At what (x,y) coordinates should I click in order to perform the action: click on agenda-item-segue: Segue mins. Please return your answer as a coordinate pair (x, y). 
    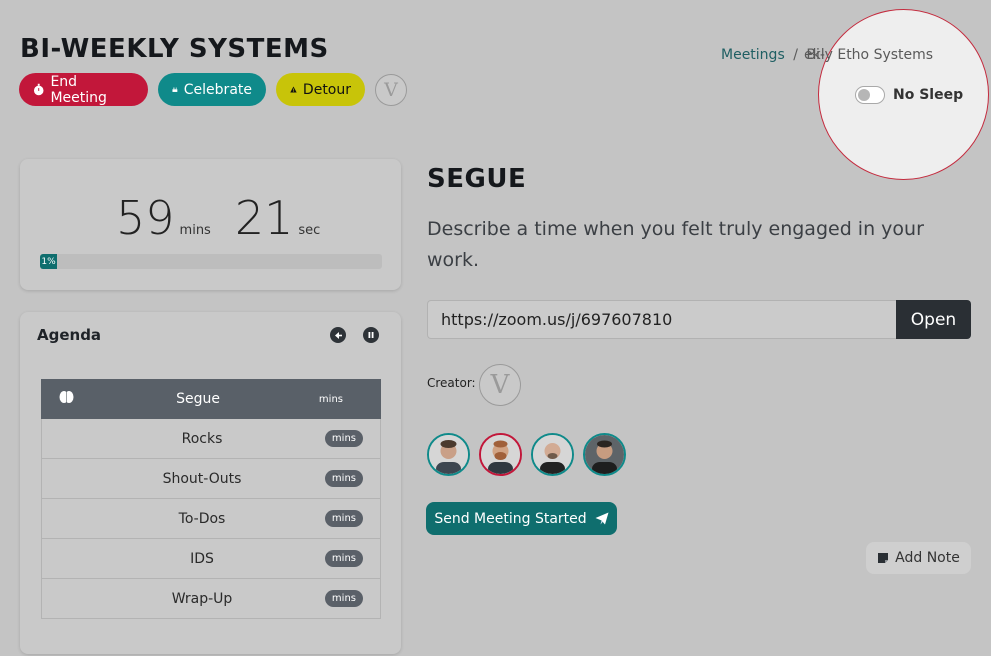
    Looking at the image, I should click on (211, 399).